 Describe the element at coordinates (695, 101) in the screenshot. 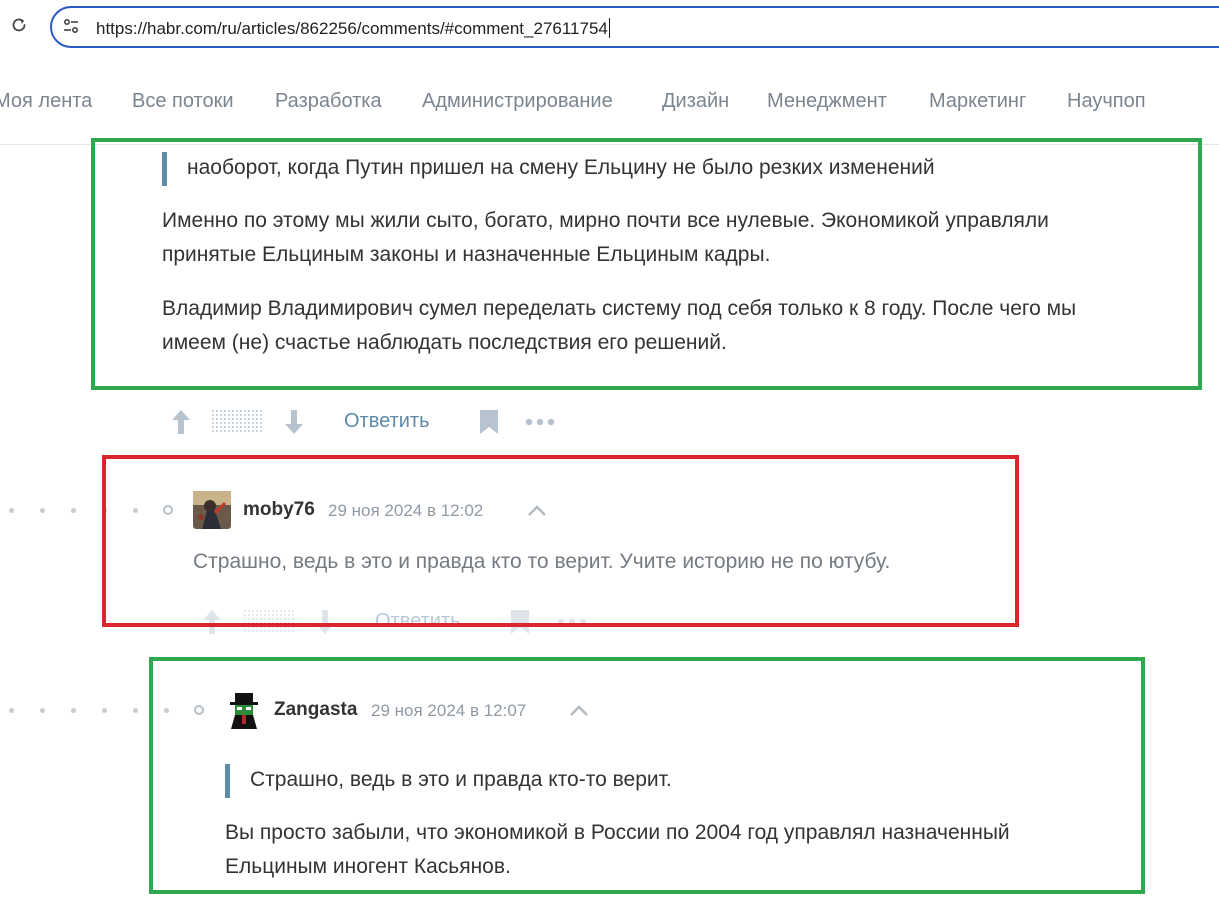

I see `nav-item-design: Дизайн` at that location.